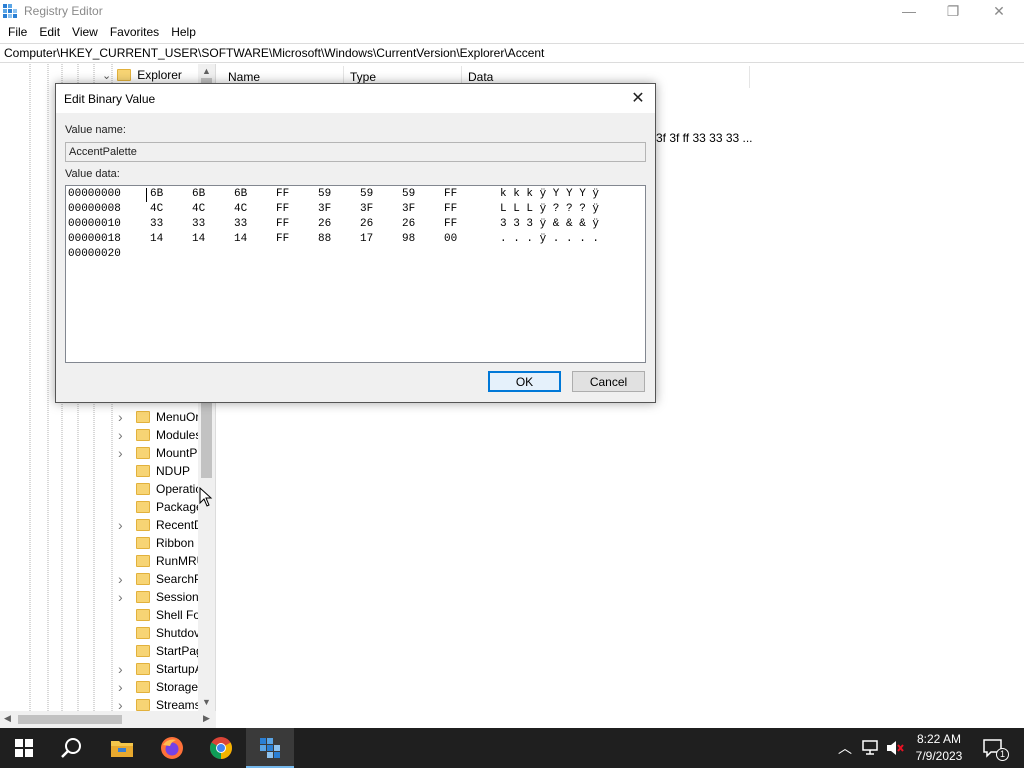 This screenshot has width=1024, height=768. I want to click on volume-muted-icon, so click(895, 748).